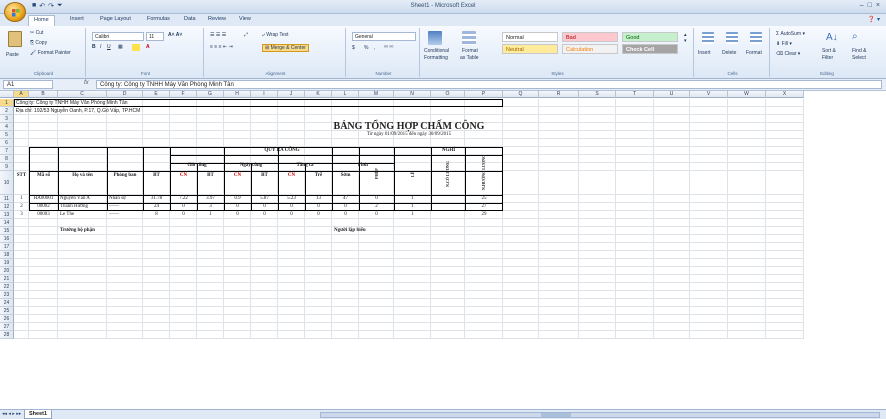  I want to click on sort-filter-icon: A↓, so click(832, 37).